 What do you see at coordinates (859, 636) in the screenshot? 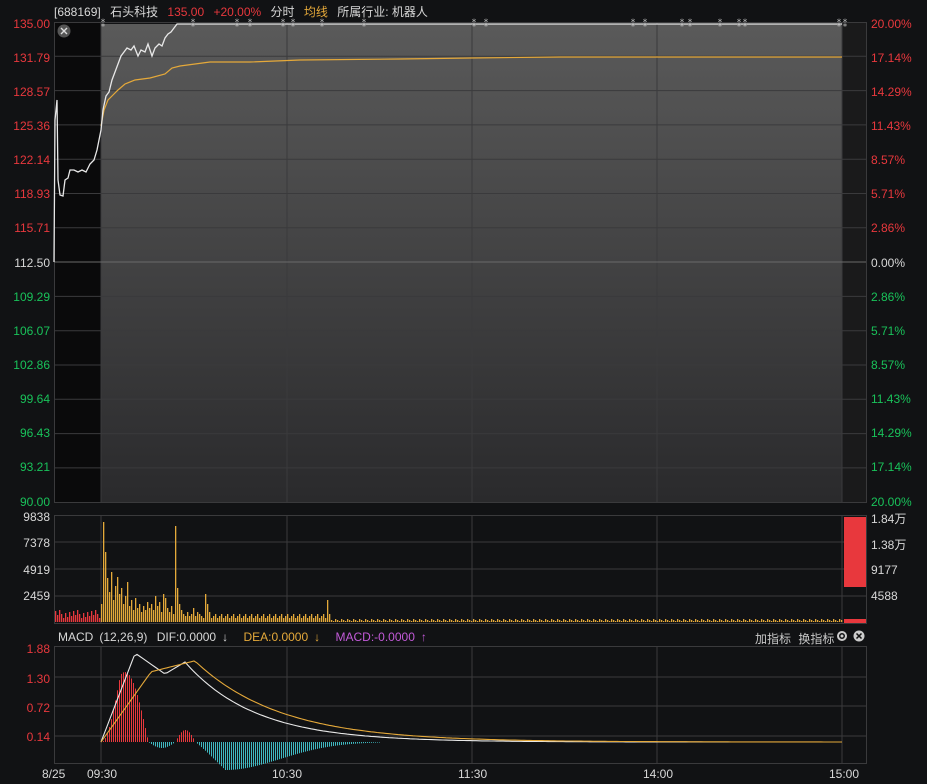
I see `close-macd-icon` at bounding box center [859, 636].